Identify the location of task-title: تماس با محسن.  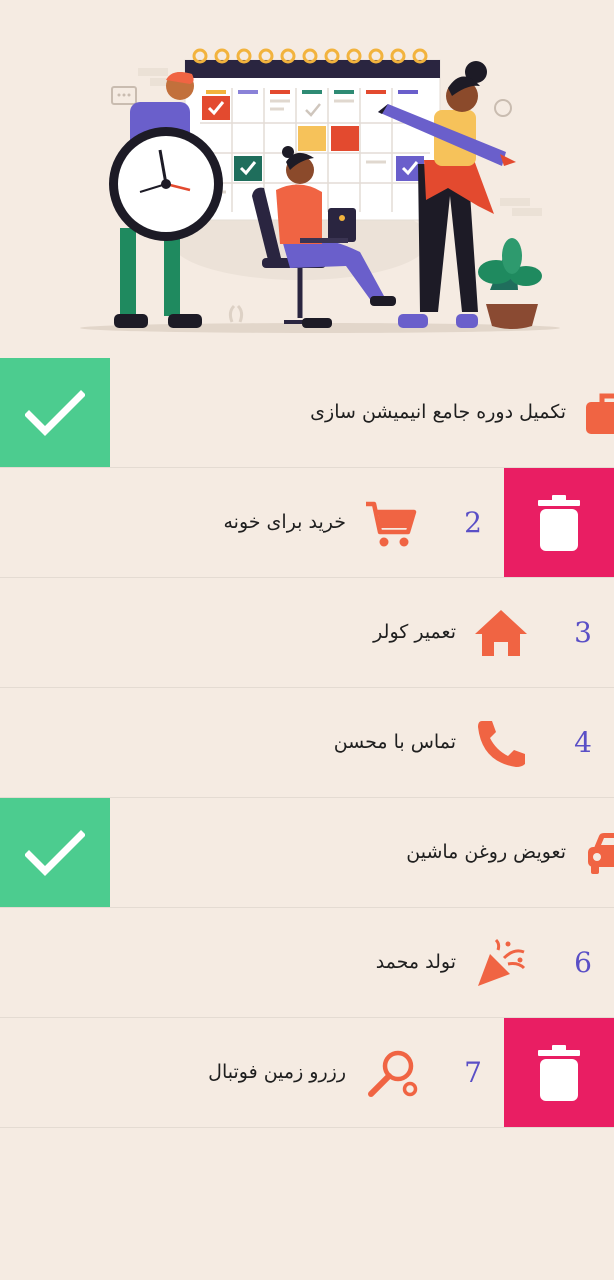
(394, 742).